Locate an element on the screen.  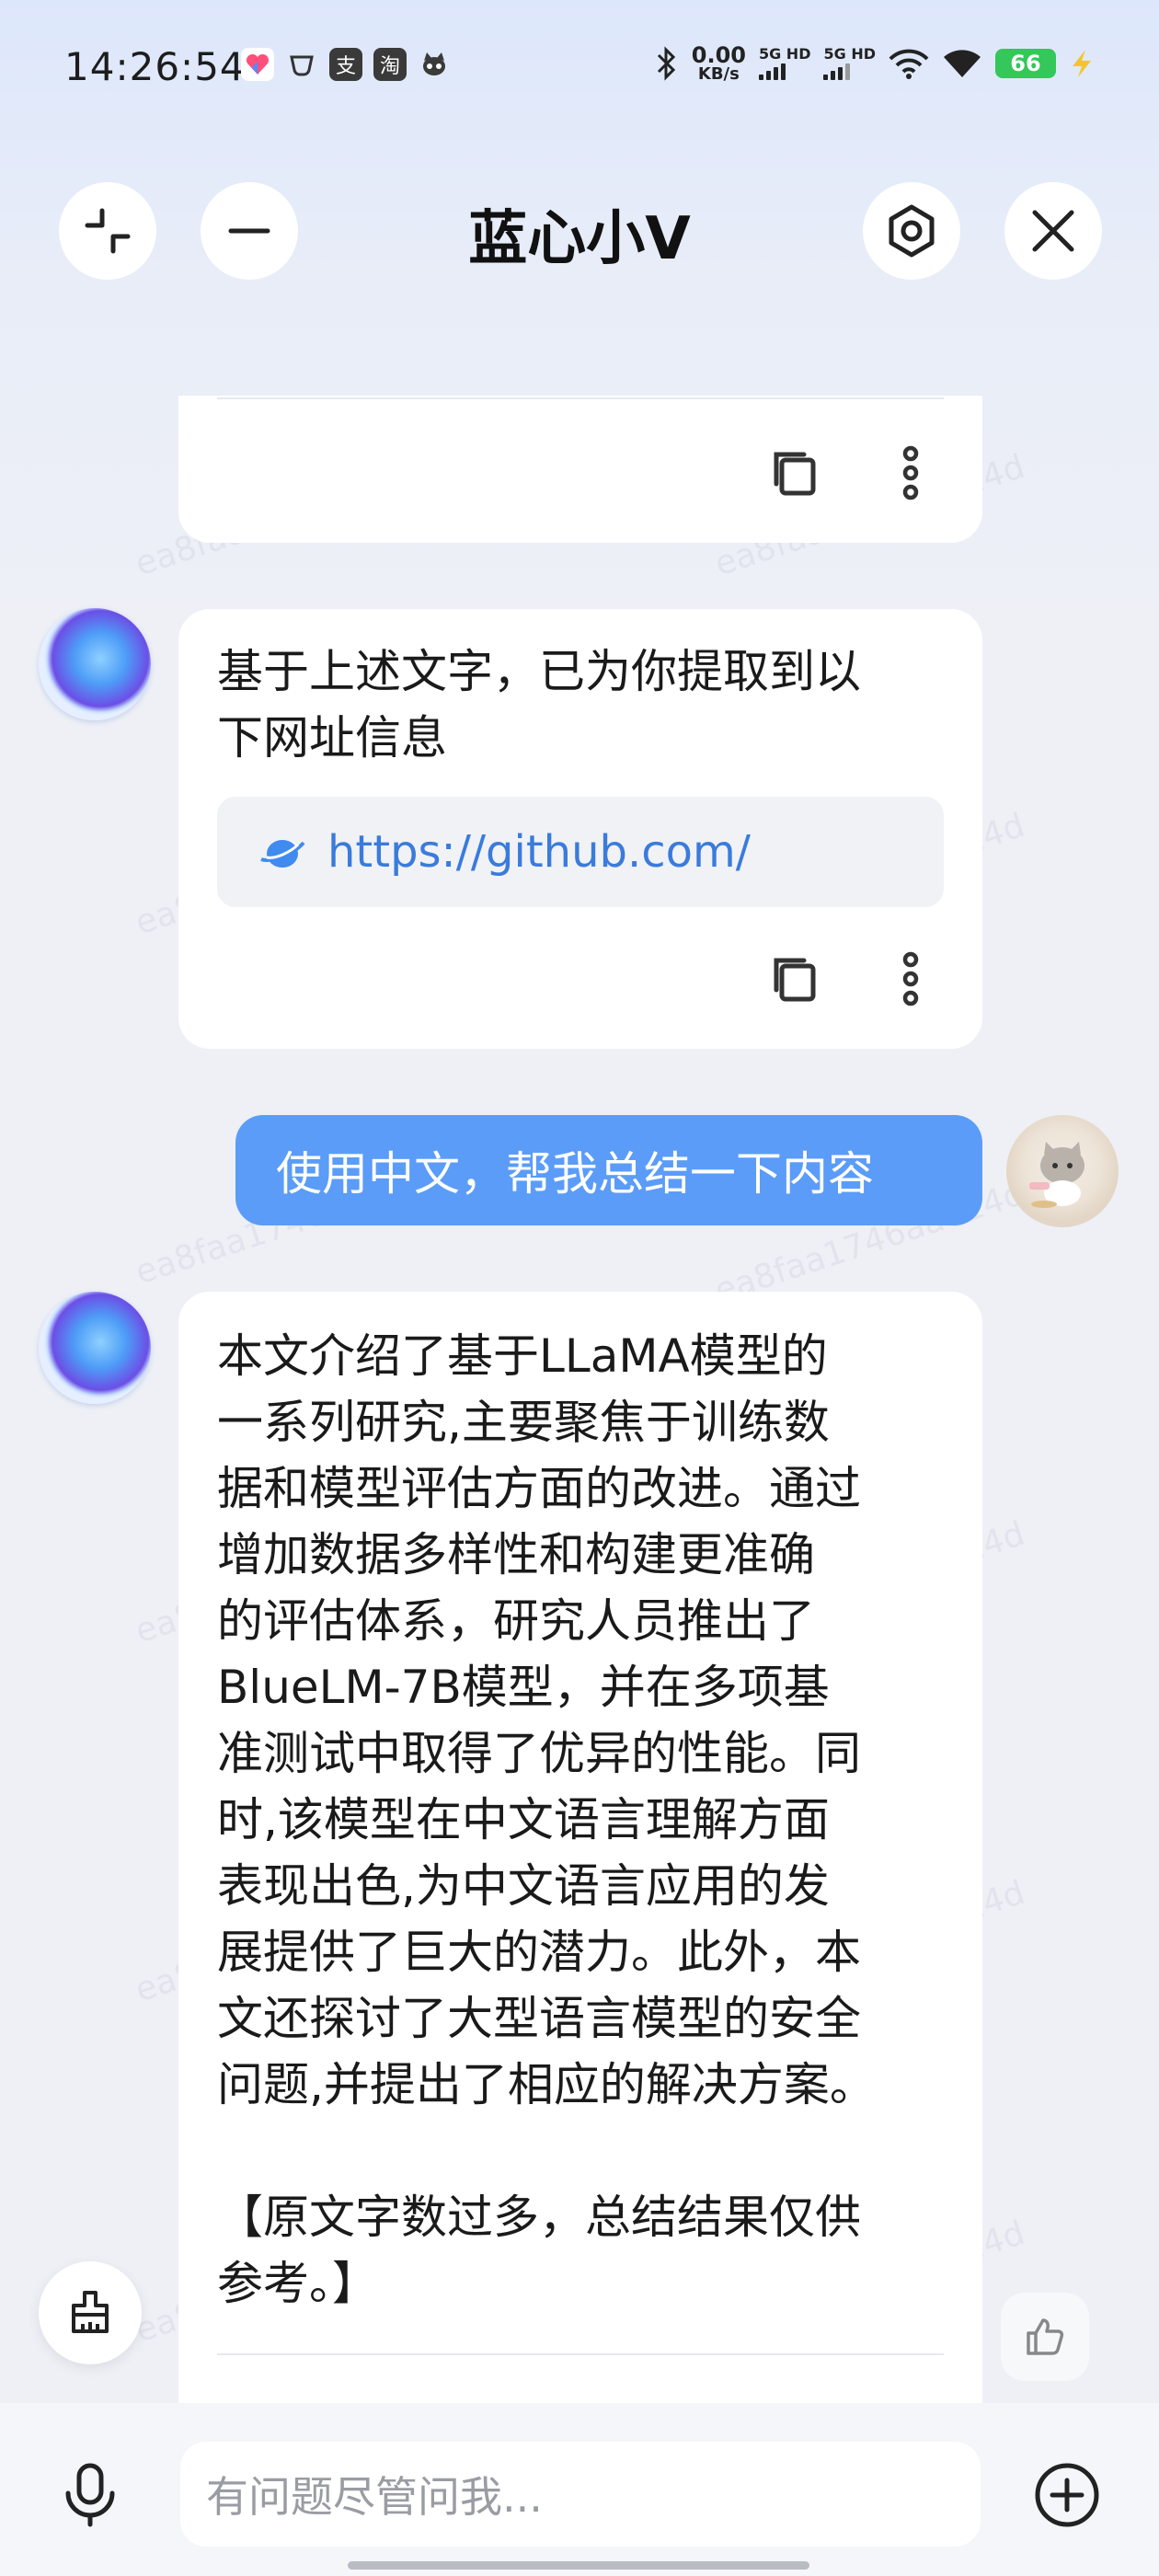
summary-blank-line is located at coordinates (594, 2151).